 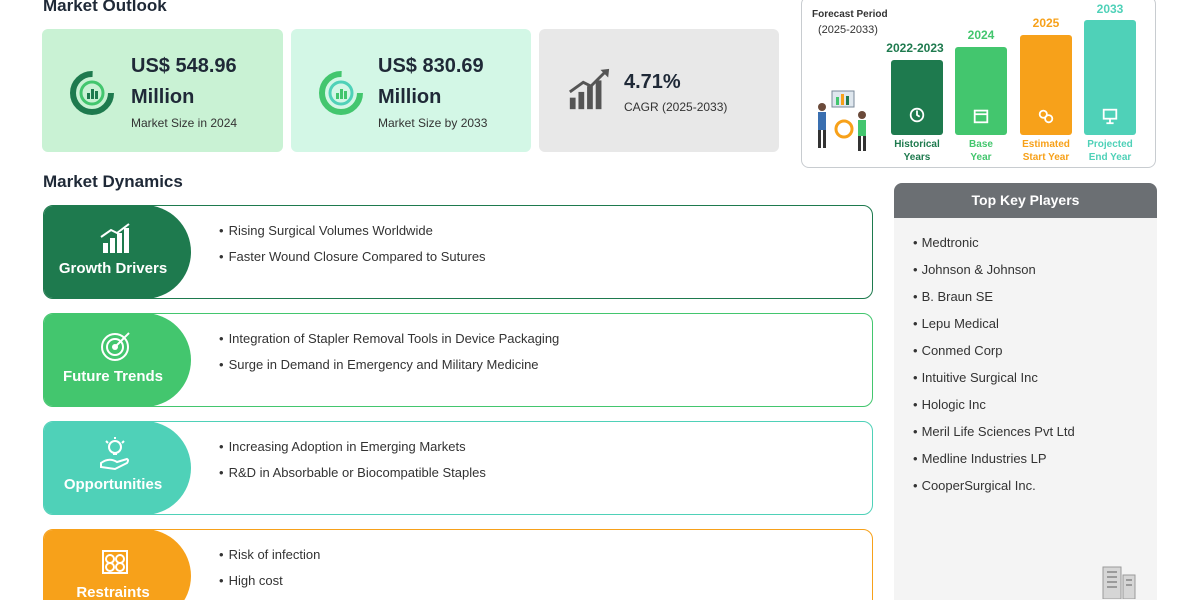 I want to click on list-item: Hologic Inc, so click(x=994, y=410).